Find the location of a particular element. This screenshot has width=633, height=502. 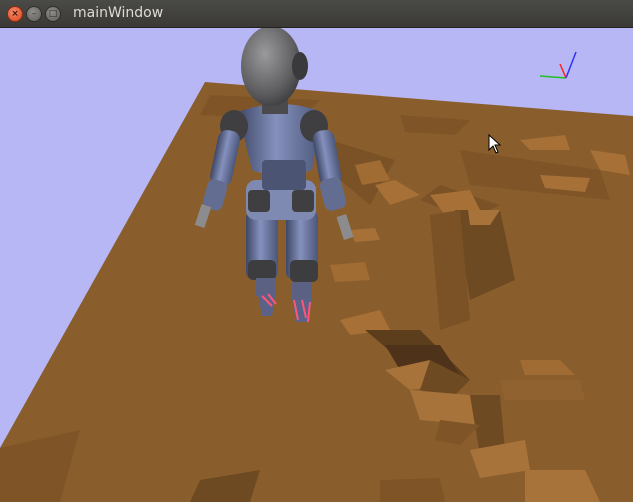

title-bar: × – □ mainWindow is located at coordinates (316, 14).